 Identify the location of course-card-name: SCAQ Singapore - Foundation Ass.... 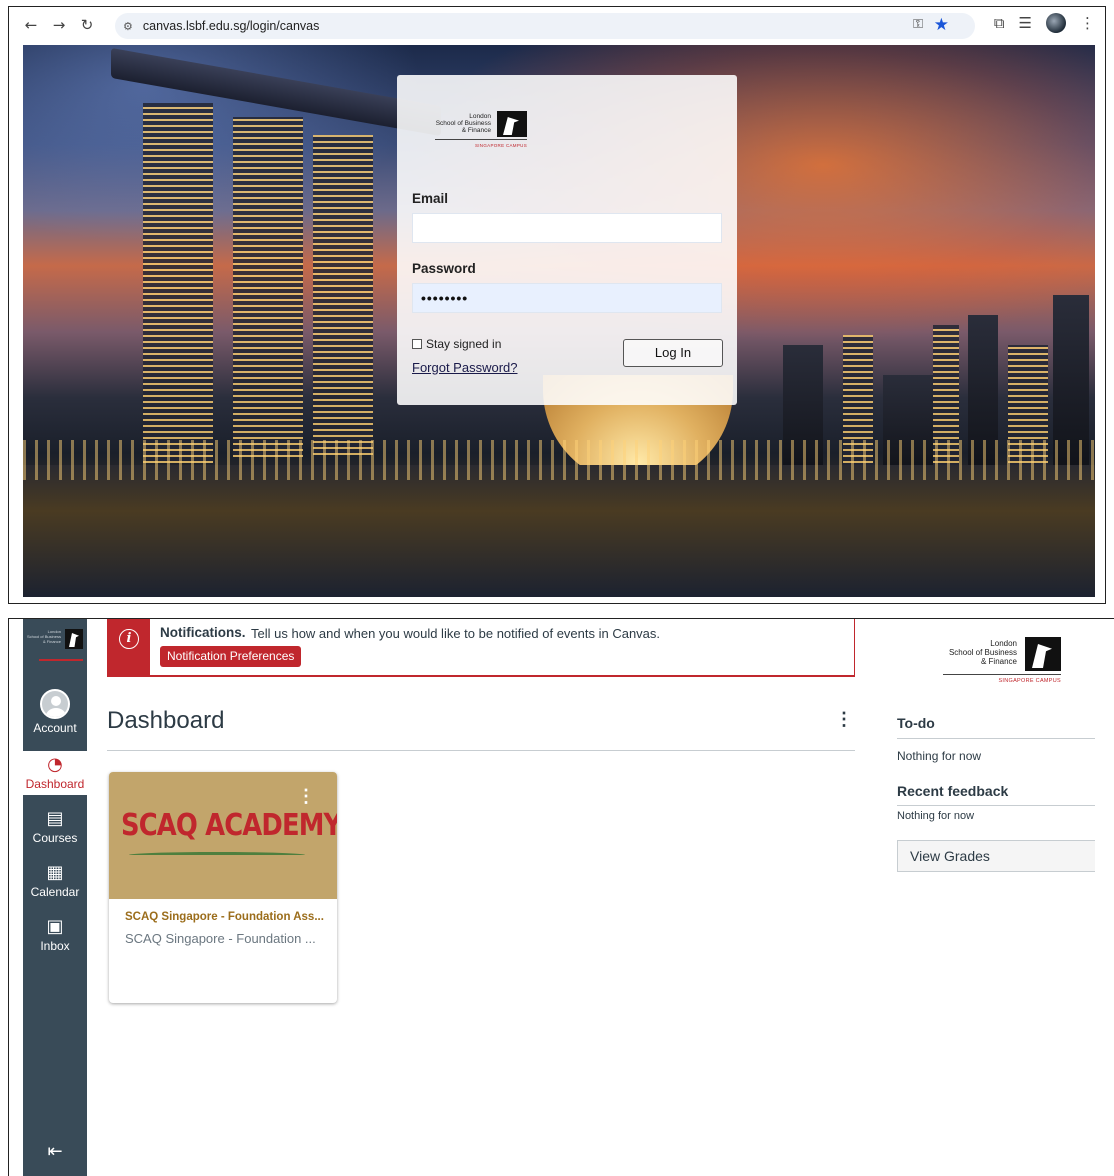
(225, 917).